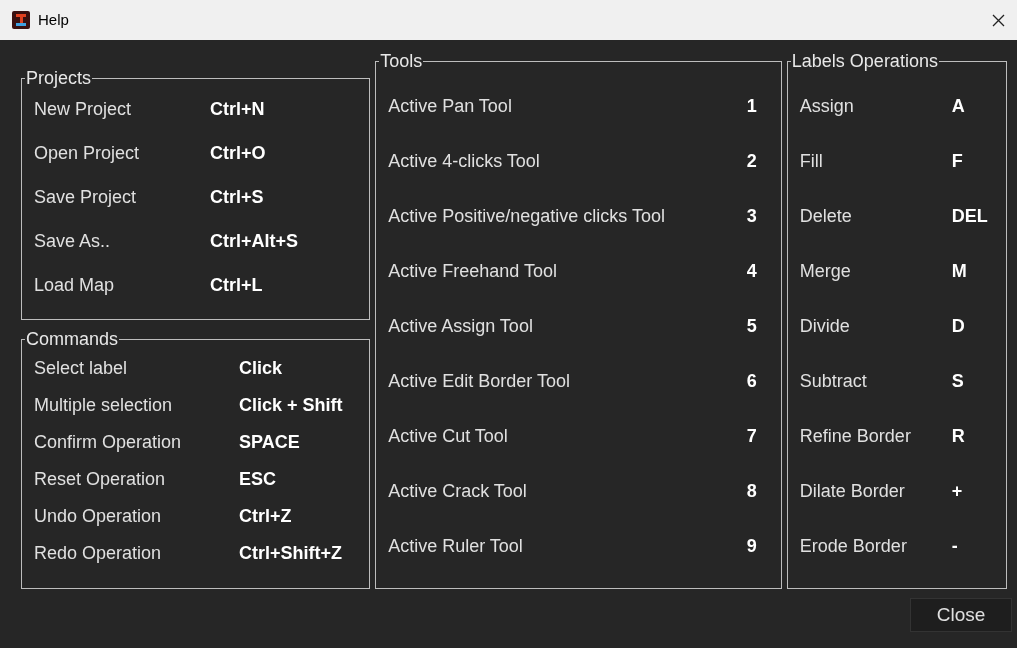 This screenshot has height=648, width=1017. Describe the element at coordinates (751, 491) in the screenshot. I see `shortcut-key: 8` at that location.